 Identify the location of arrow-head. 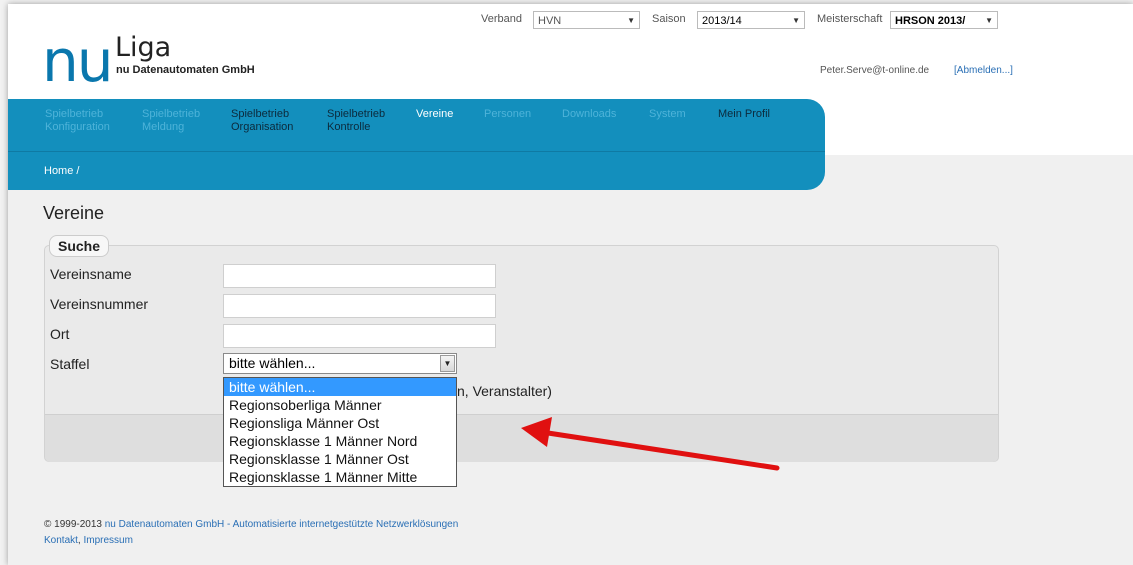
(536, 432).